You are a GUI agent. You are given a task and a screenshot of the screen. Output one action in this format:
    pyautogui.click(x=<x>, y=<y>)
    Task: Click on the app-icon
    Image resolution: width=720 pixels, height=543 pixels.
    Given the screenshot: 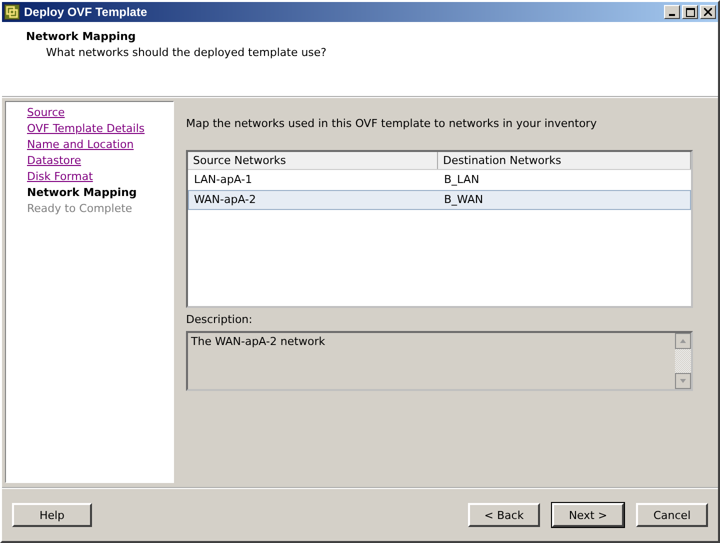 What is the action you would take?
    pyautogui.click(x=12, y=12)
    